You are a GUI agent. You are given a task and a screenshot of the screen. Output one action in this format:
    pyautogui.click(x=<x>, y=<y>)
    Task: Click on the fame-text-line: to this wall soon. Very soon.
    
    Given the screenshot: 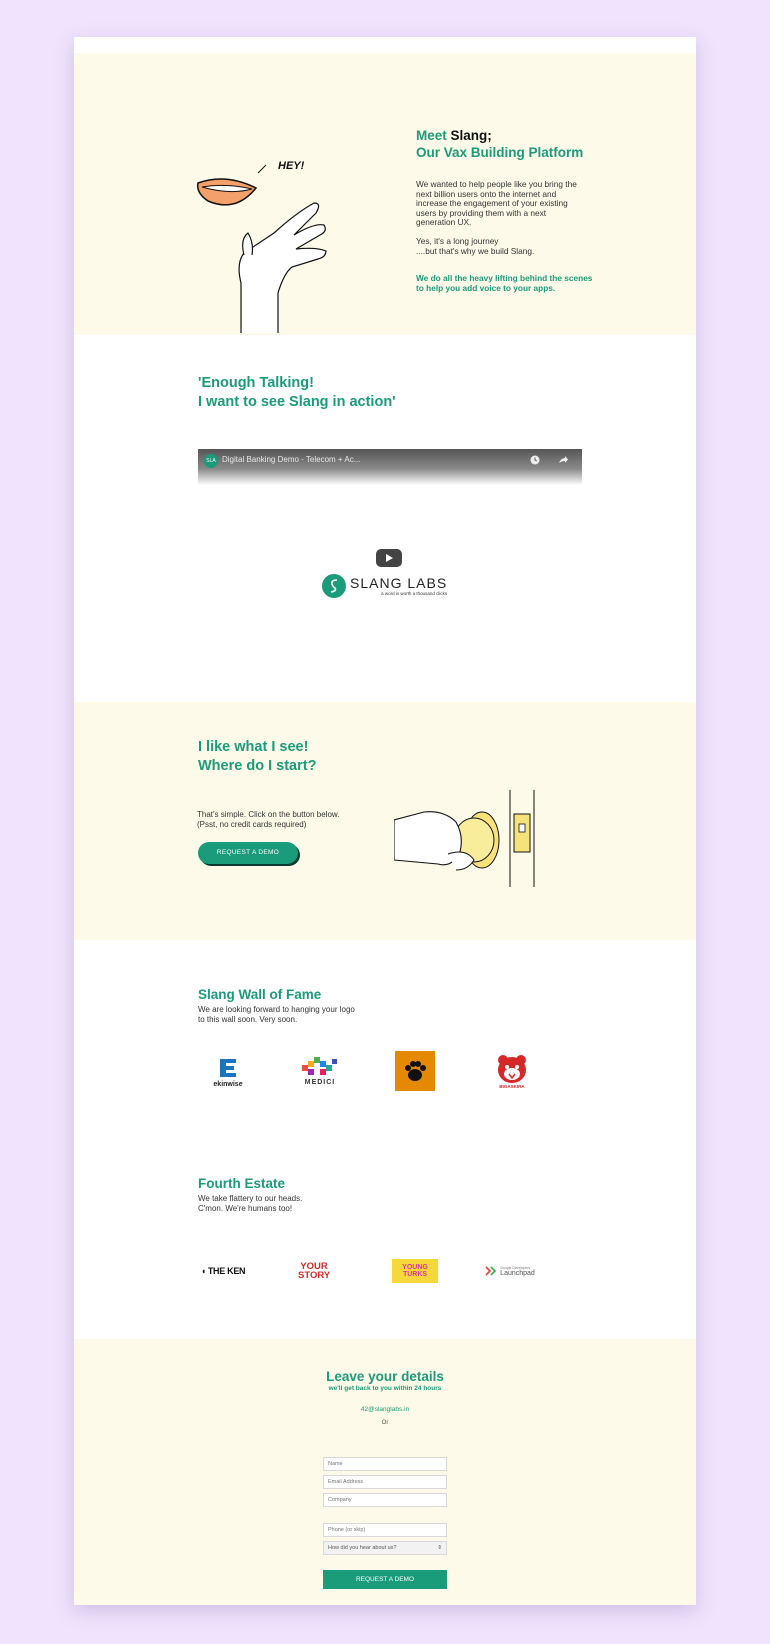 What is the action you would take?
    pyautogui.click(x=248, y=1019)
    